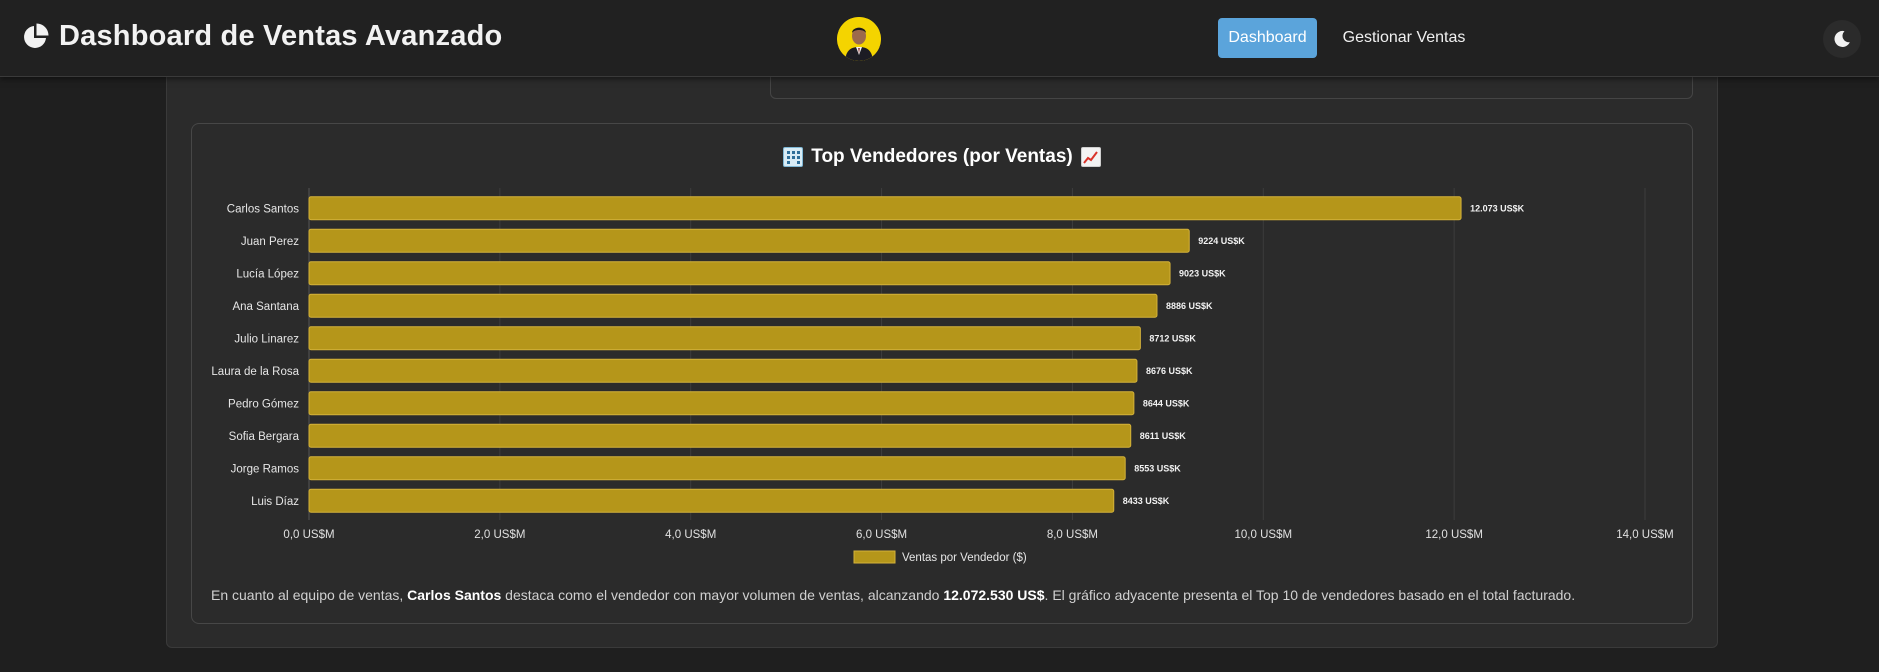 The image size is (1879, 672). Describe the element at coordinates (265, 469) in the screenshot. I see `category-label: Jorge Ramos` at that location.